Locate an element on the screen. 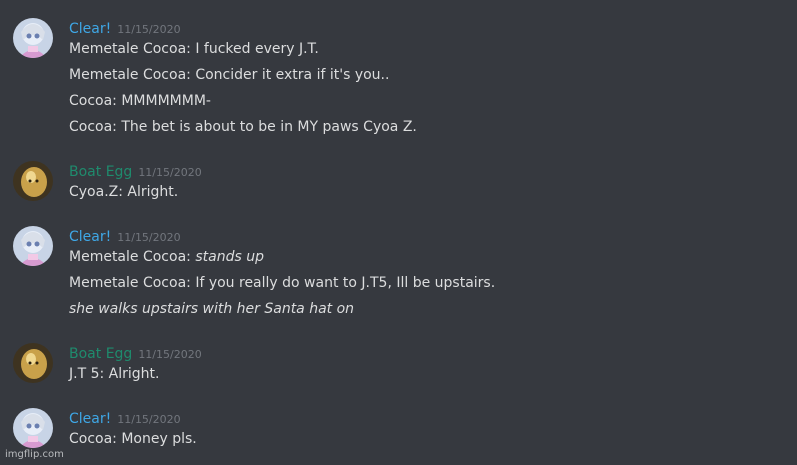 The height and width of the screenshot is (465, 797). message-text: Cocoa: MMMMMMM- is located at coordinates (140, 101).